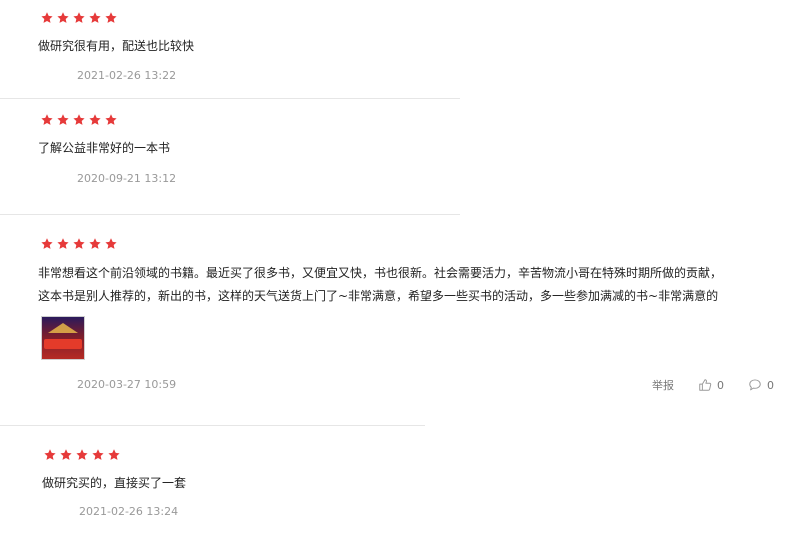  Describe the element at coordinates (127, 384) in the screenshot. I see `review-date: 2020-03-27 10:59` at that location.